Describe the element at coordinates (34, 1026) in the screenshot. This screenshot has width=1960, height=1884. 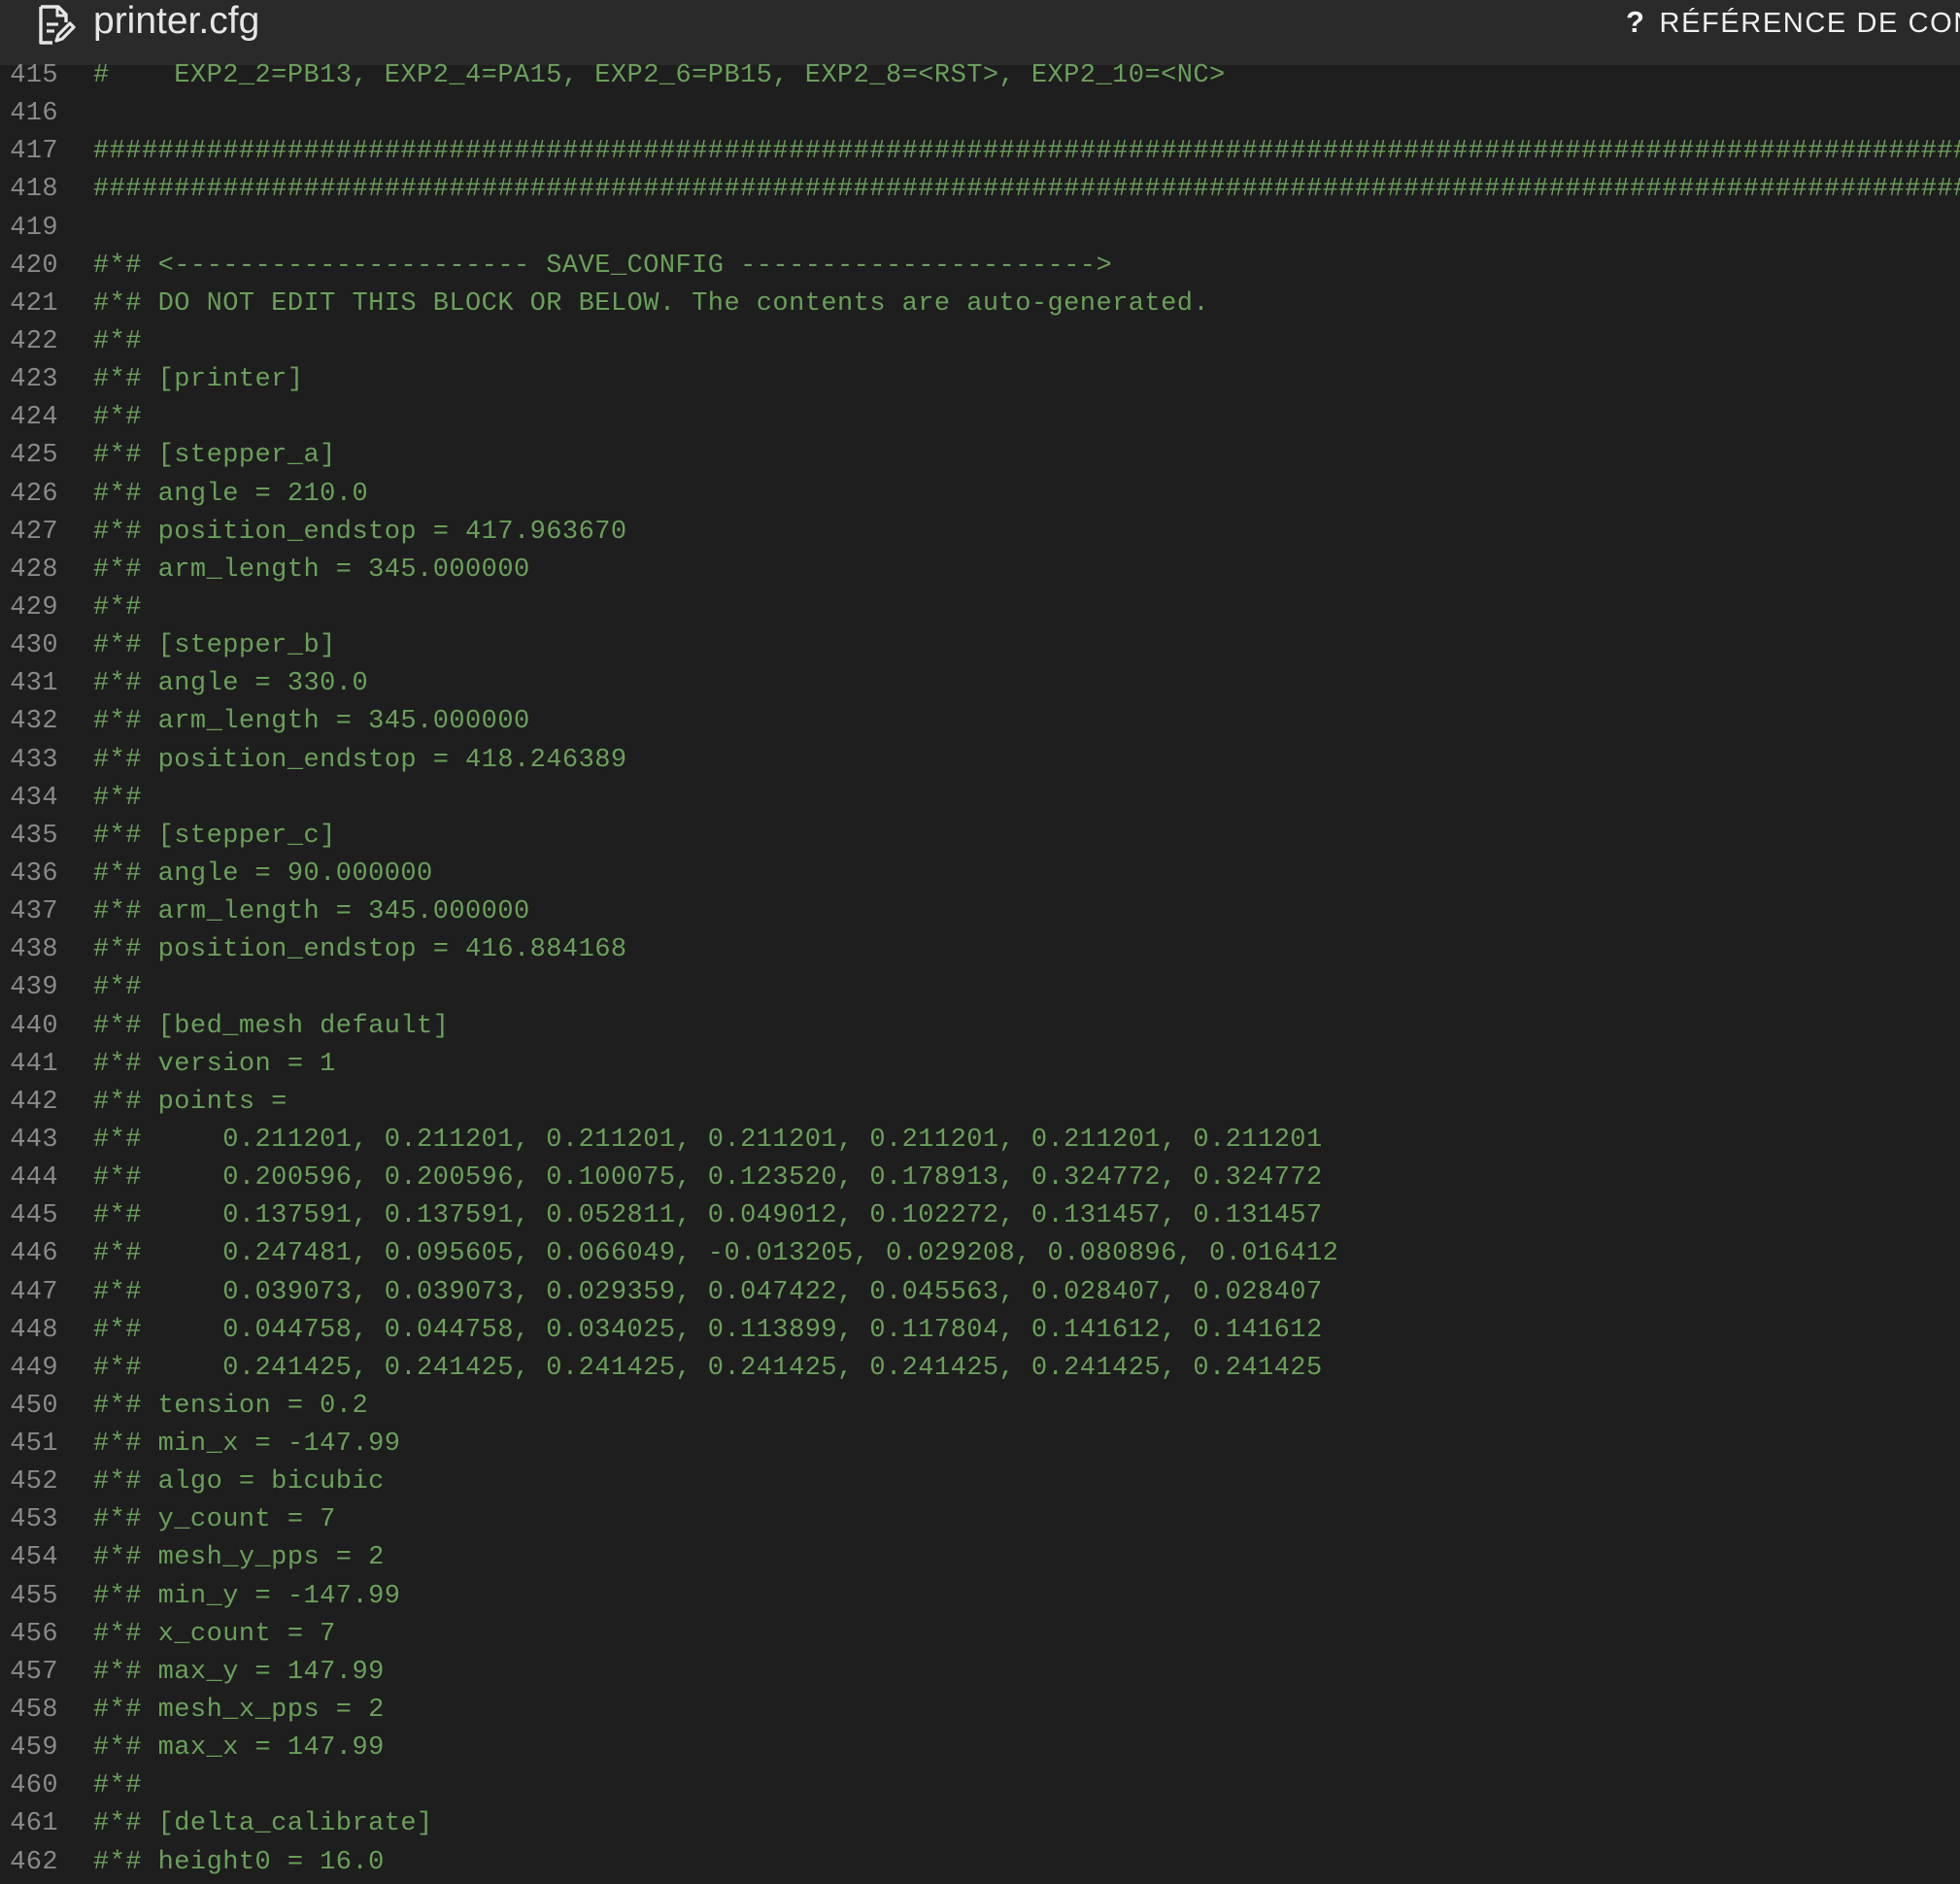
I see `line-number: 440` at that location.